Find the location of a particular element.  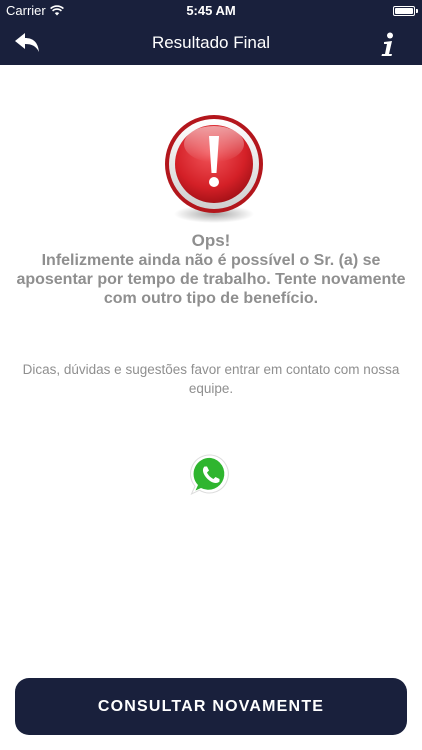

consult-again-button: CONSULTAR NOVAMENTE is located at coordinates (211, 706).